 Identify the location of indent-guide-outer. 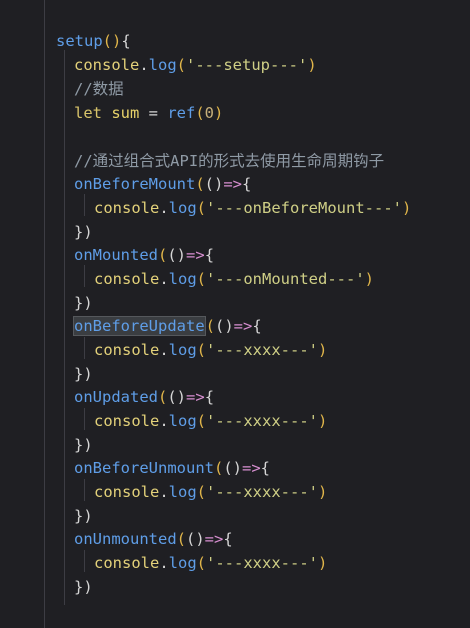
(44, 314).